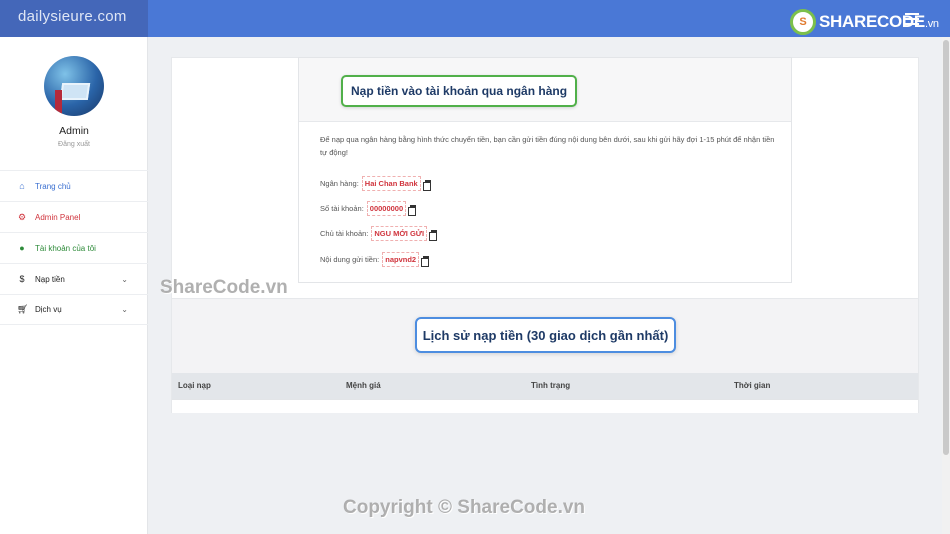  I want to click on top-bar: dailysieure.com S SHARECODE.vn, so click(475, 18).